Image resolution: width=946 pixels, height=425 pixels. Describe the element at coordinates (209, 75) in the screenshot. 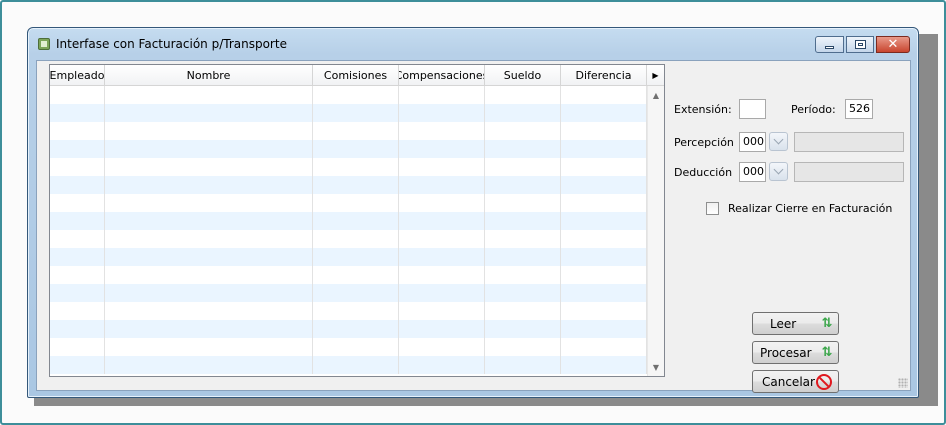

I see `column-header-nombre: Nombre` at that location.